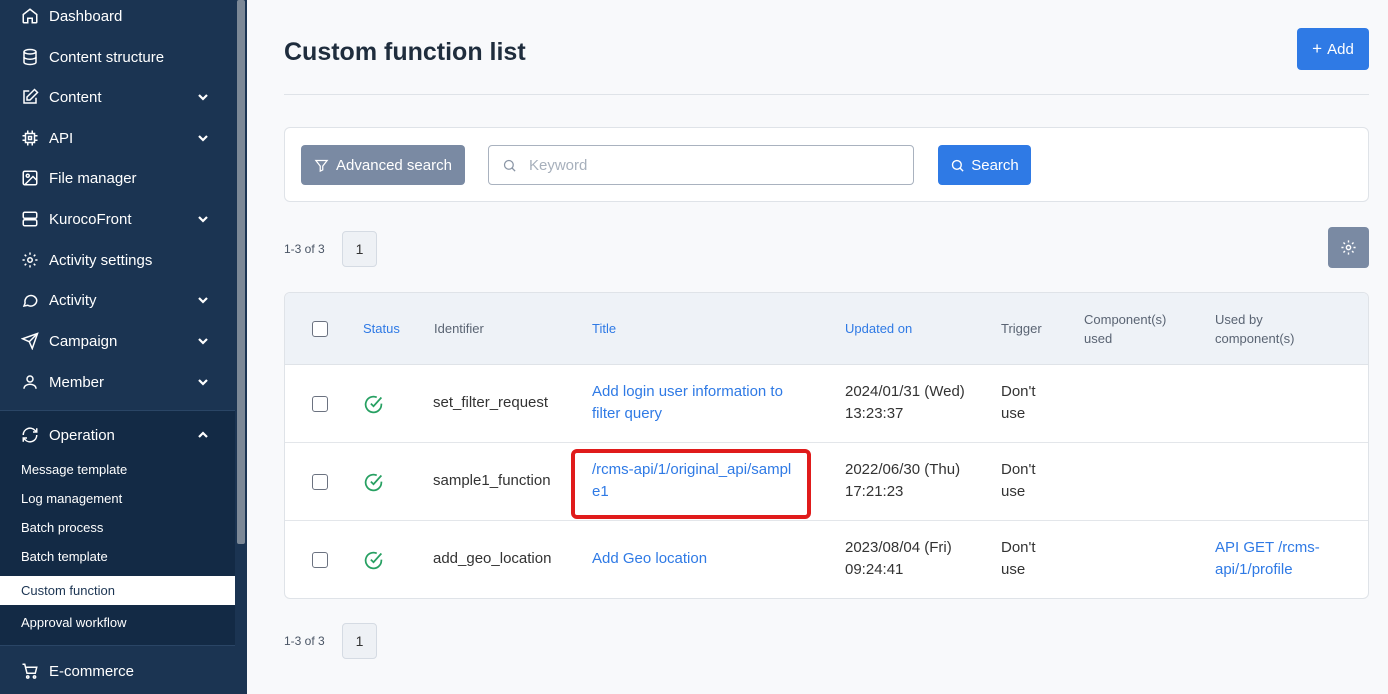 The height and width of the screenshot is (694, 1388). Describe the element at coordinates (203, 434) in the screenshot. I see `chevron-up-icon` at that location.